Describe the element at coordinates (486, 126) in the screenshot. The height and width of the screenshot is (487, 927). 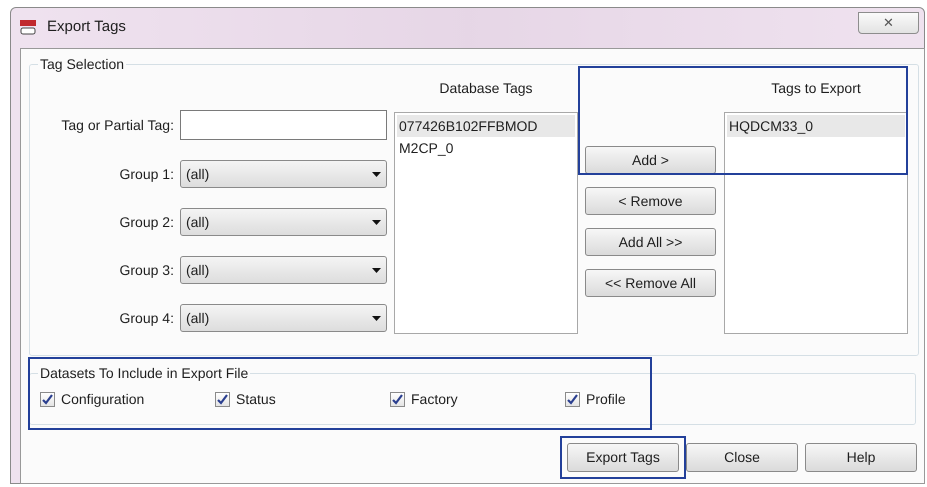
I see `list-item: 077426B102FFBMOD` at that location.